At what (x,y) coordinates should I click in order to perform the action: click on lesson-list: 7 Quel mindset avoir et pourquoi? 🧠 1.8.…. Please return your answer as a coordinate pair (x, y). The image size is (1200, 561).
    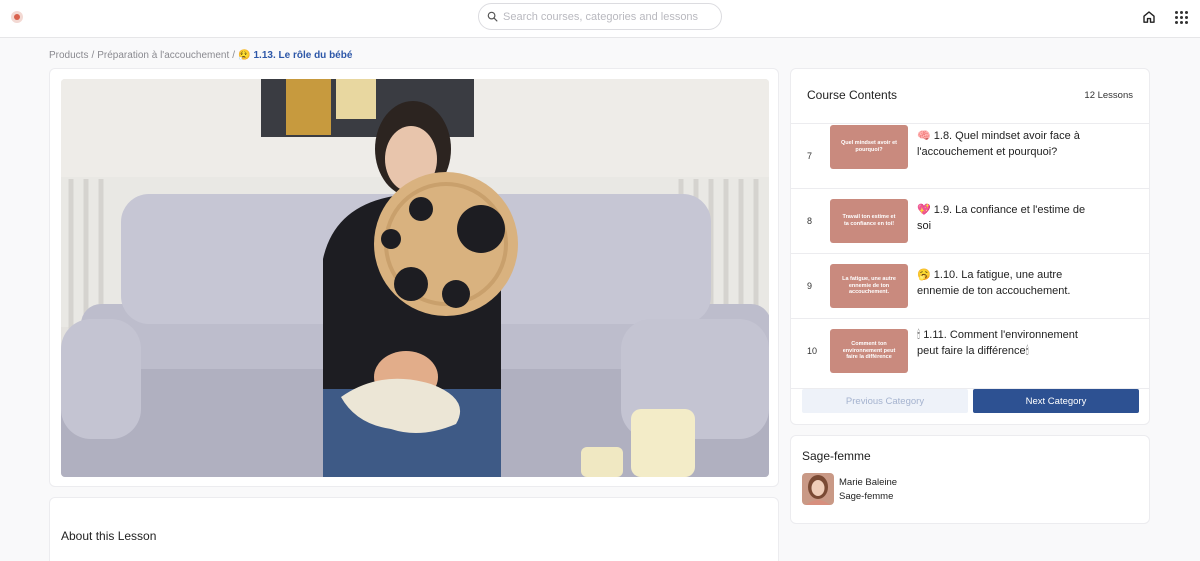
    Looking at the image, I should click on (970, 256).